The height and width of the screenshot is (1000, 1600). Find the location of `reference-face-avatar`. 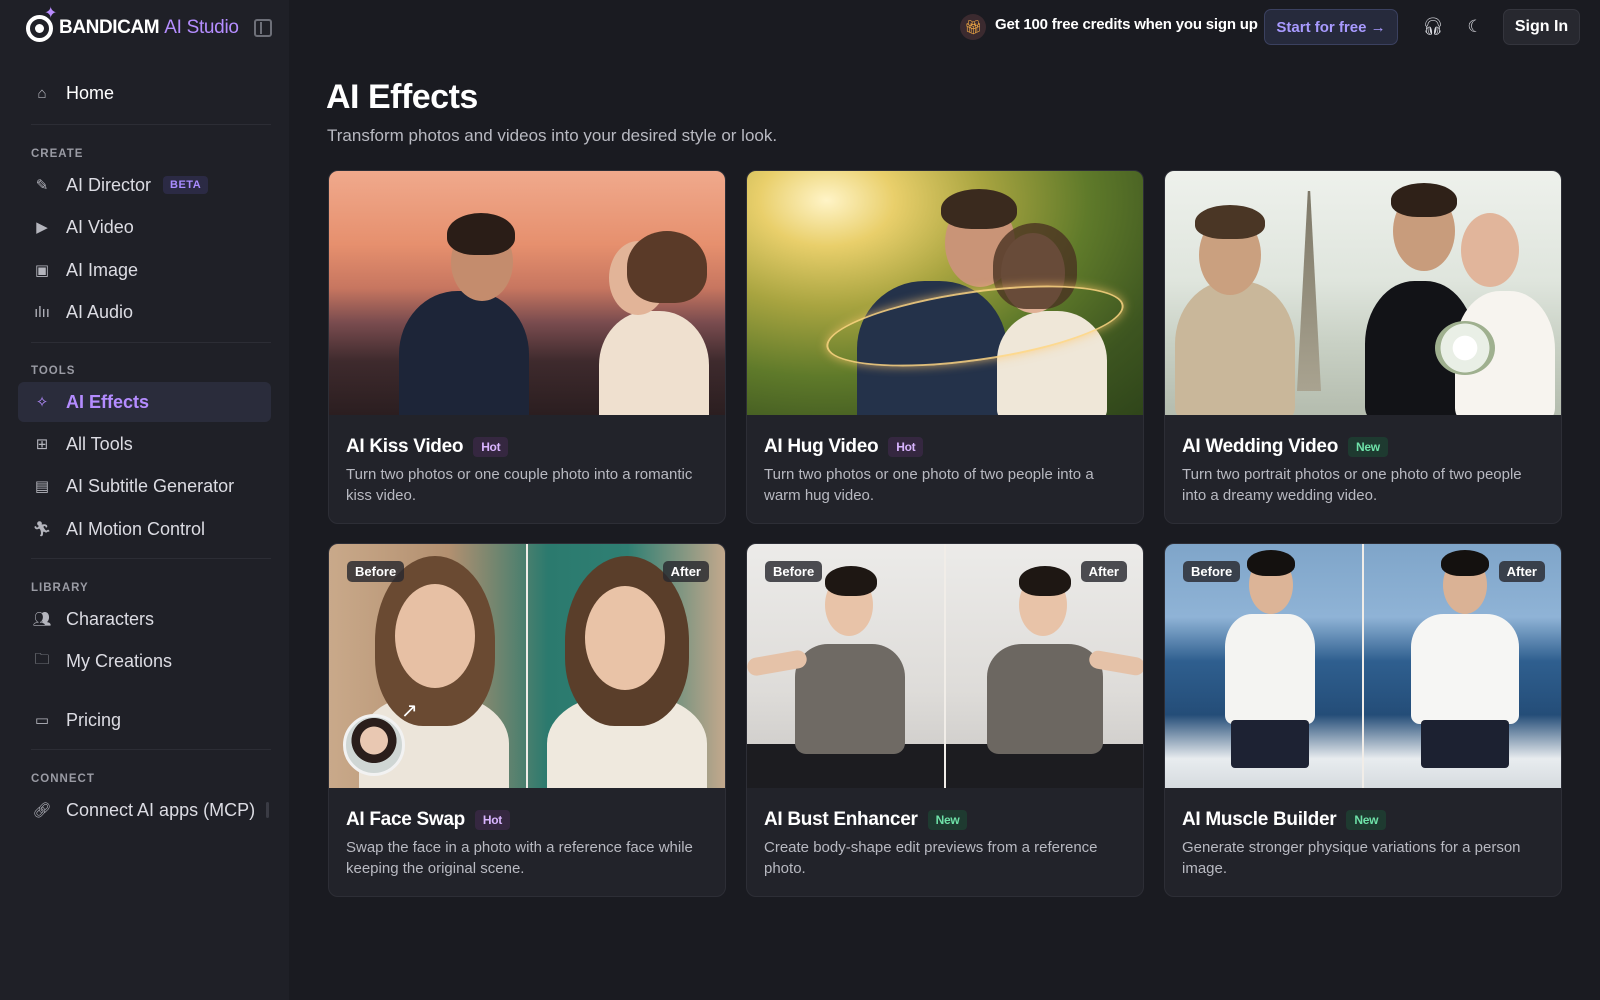

reference-face-avatar is located at coordinates (374, 745).